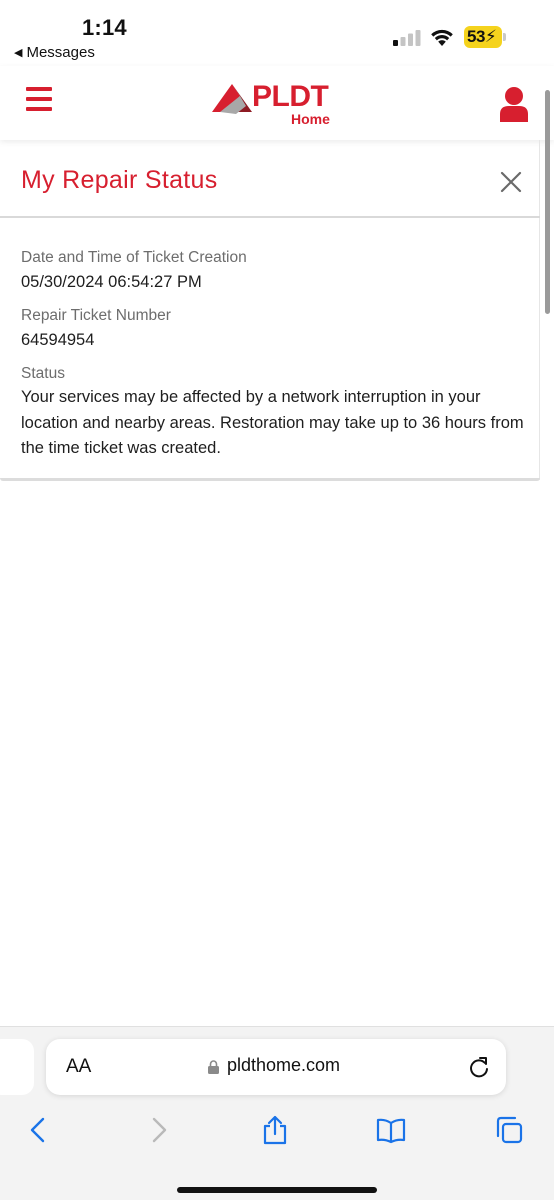 This screenshot has height=1200, width=554. What do you see at coordinates (39, 1130) in the screenshot?
I see `back-icon` at bounding box center [39, 1130].